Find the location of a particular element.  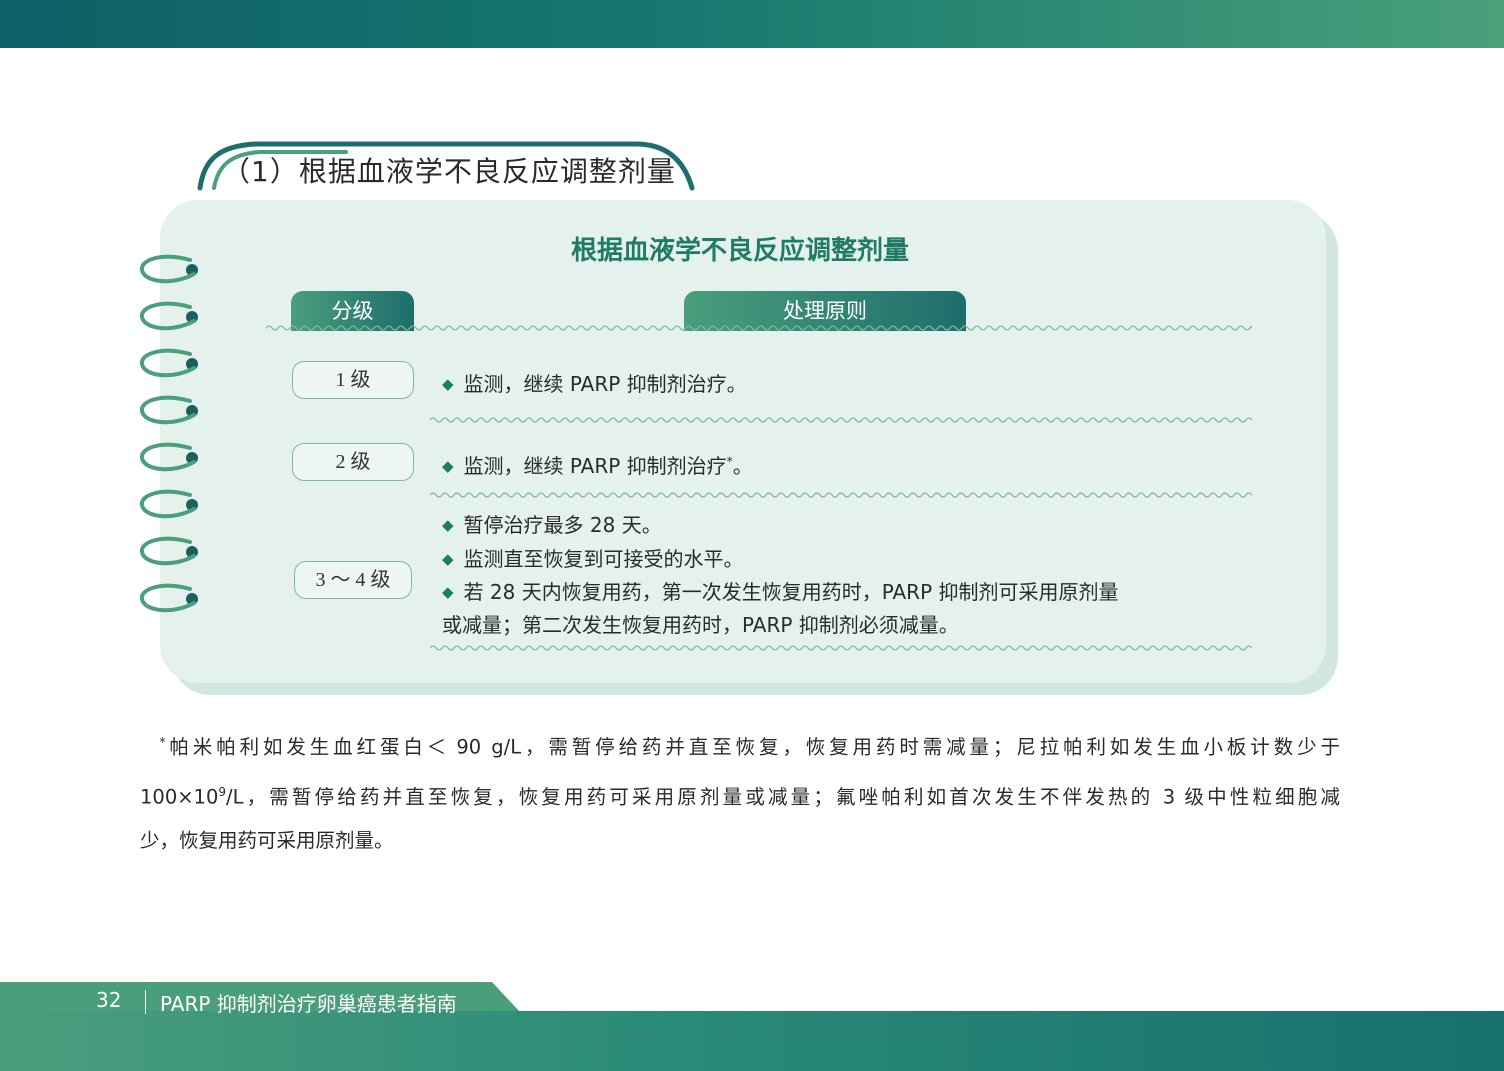

rule-text: 监测，继续 PARP 抑制剂治疗。 is located at coordinates (605, 384).